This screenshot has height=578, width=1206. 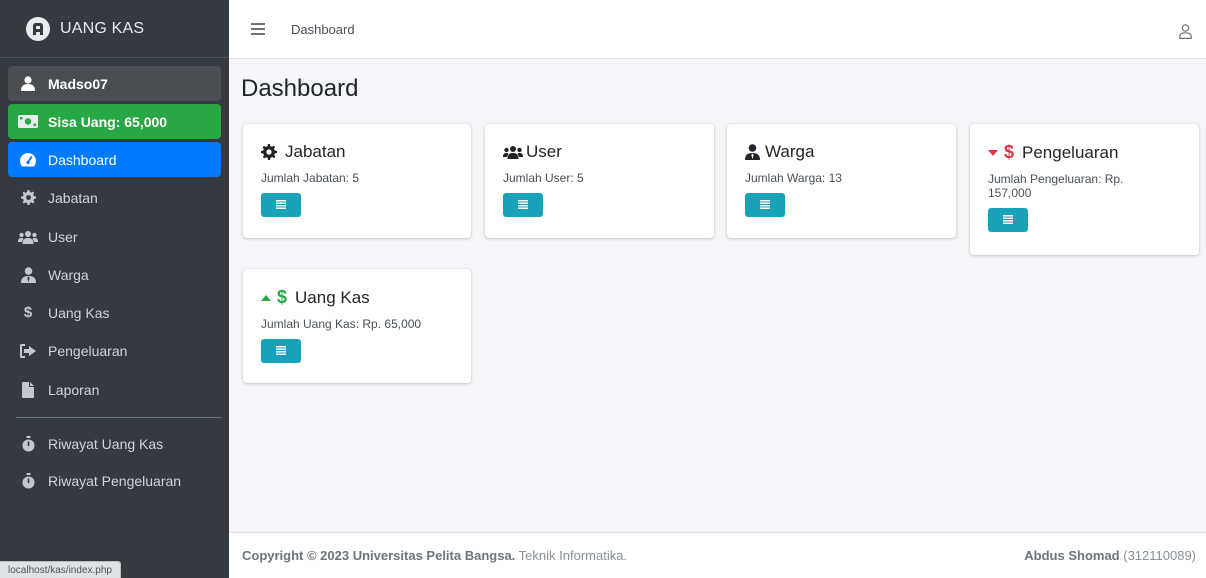 What do you see at coordinates (114, 389) in the screenshot?
I see `sidebar-item-laporan: Laporan` at bounding box center [114, 389].